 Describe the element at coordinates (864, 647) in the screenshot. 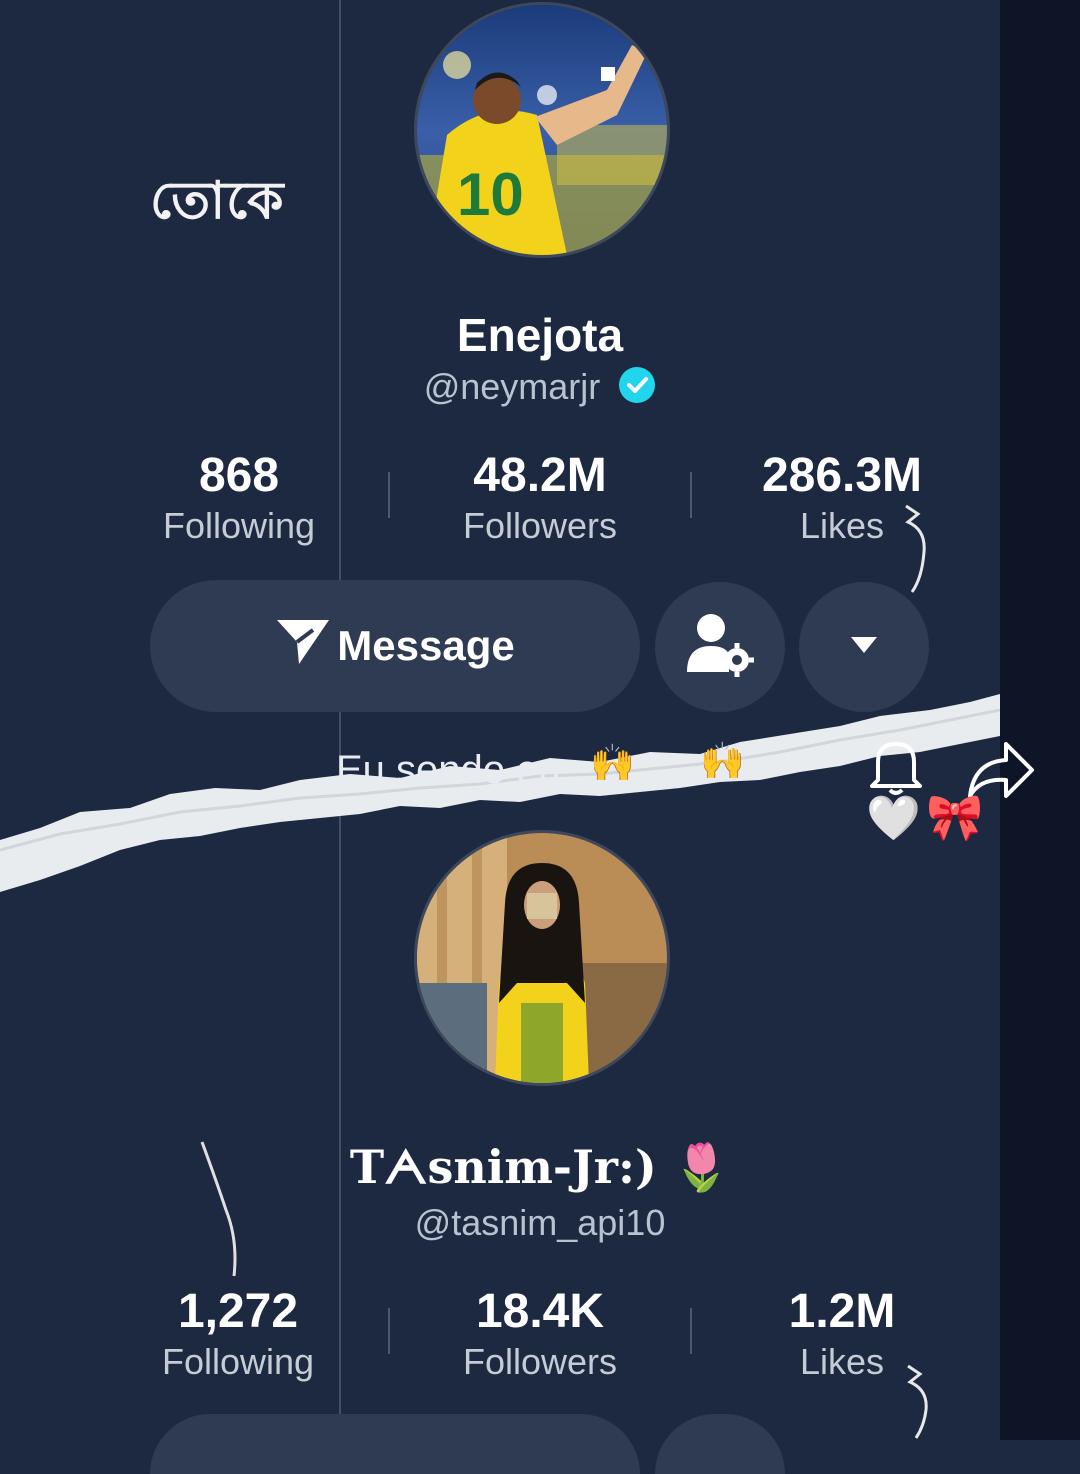

I see `caret-down-icon` at that location.